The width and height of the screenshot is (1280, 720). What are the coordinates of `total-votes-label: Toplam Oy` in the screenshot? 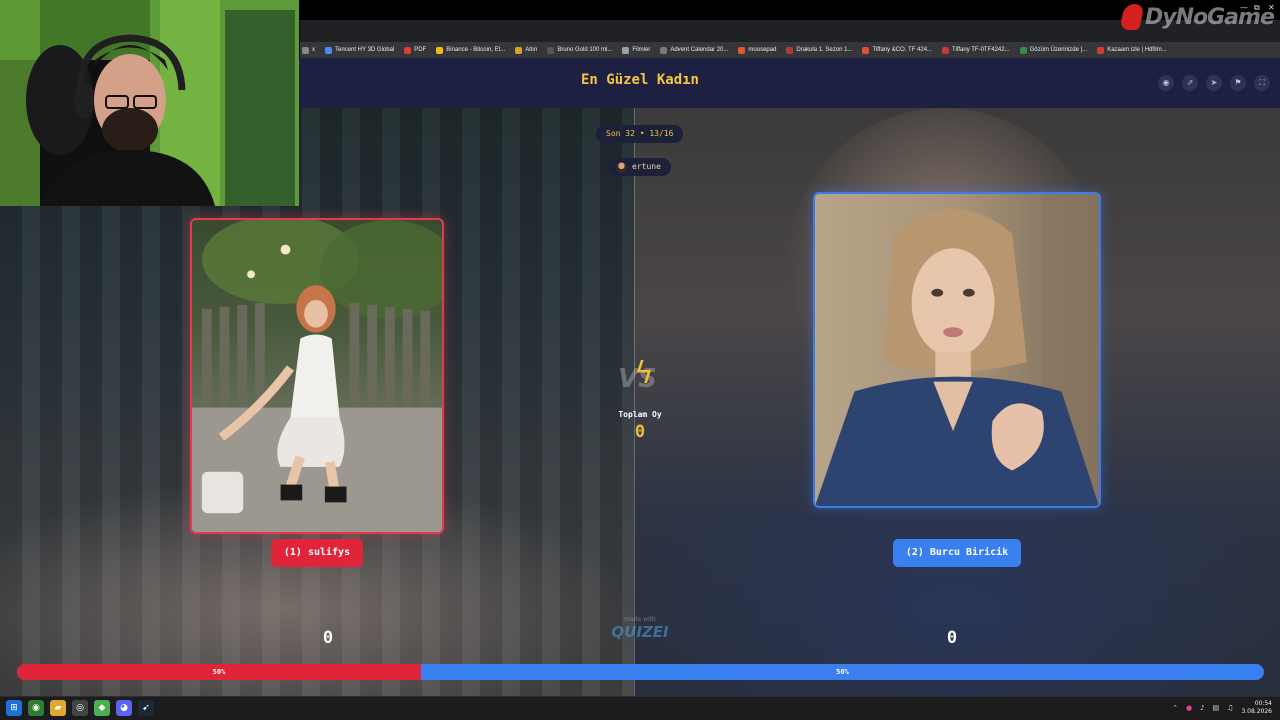 It's located at (640, 414).